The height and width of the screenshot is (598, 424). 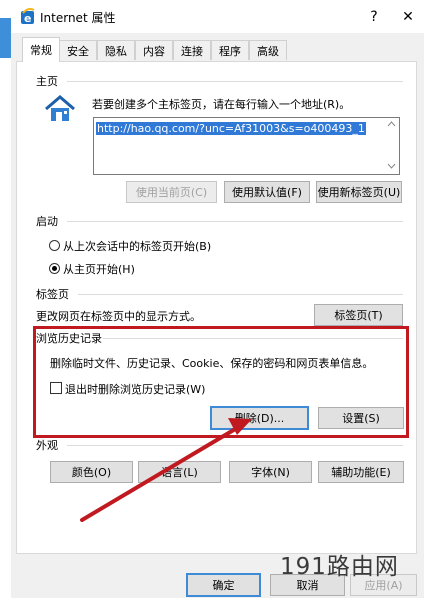 What do you see at coordinates (41, 49) in the screenshot?
I see `tab-general: 常规` at bounding box center [41, 49].